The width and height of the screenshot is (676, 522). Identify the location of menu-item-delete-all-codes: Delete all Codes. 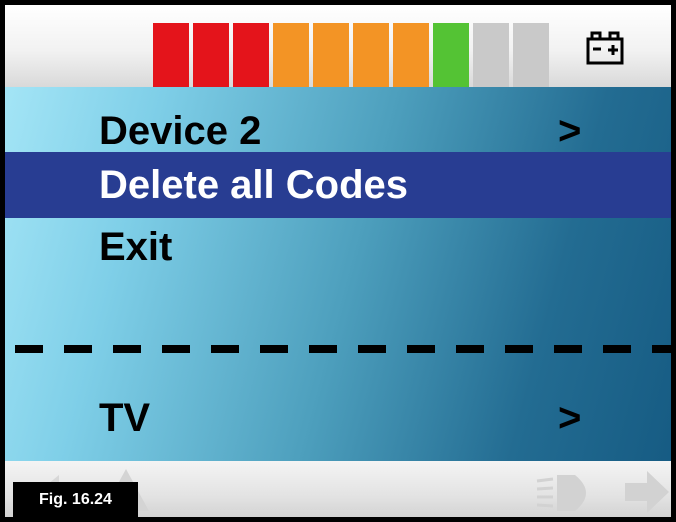
(338, 185).